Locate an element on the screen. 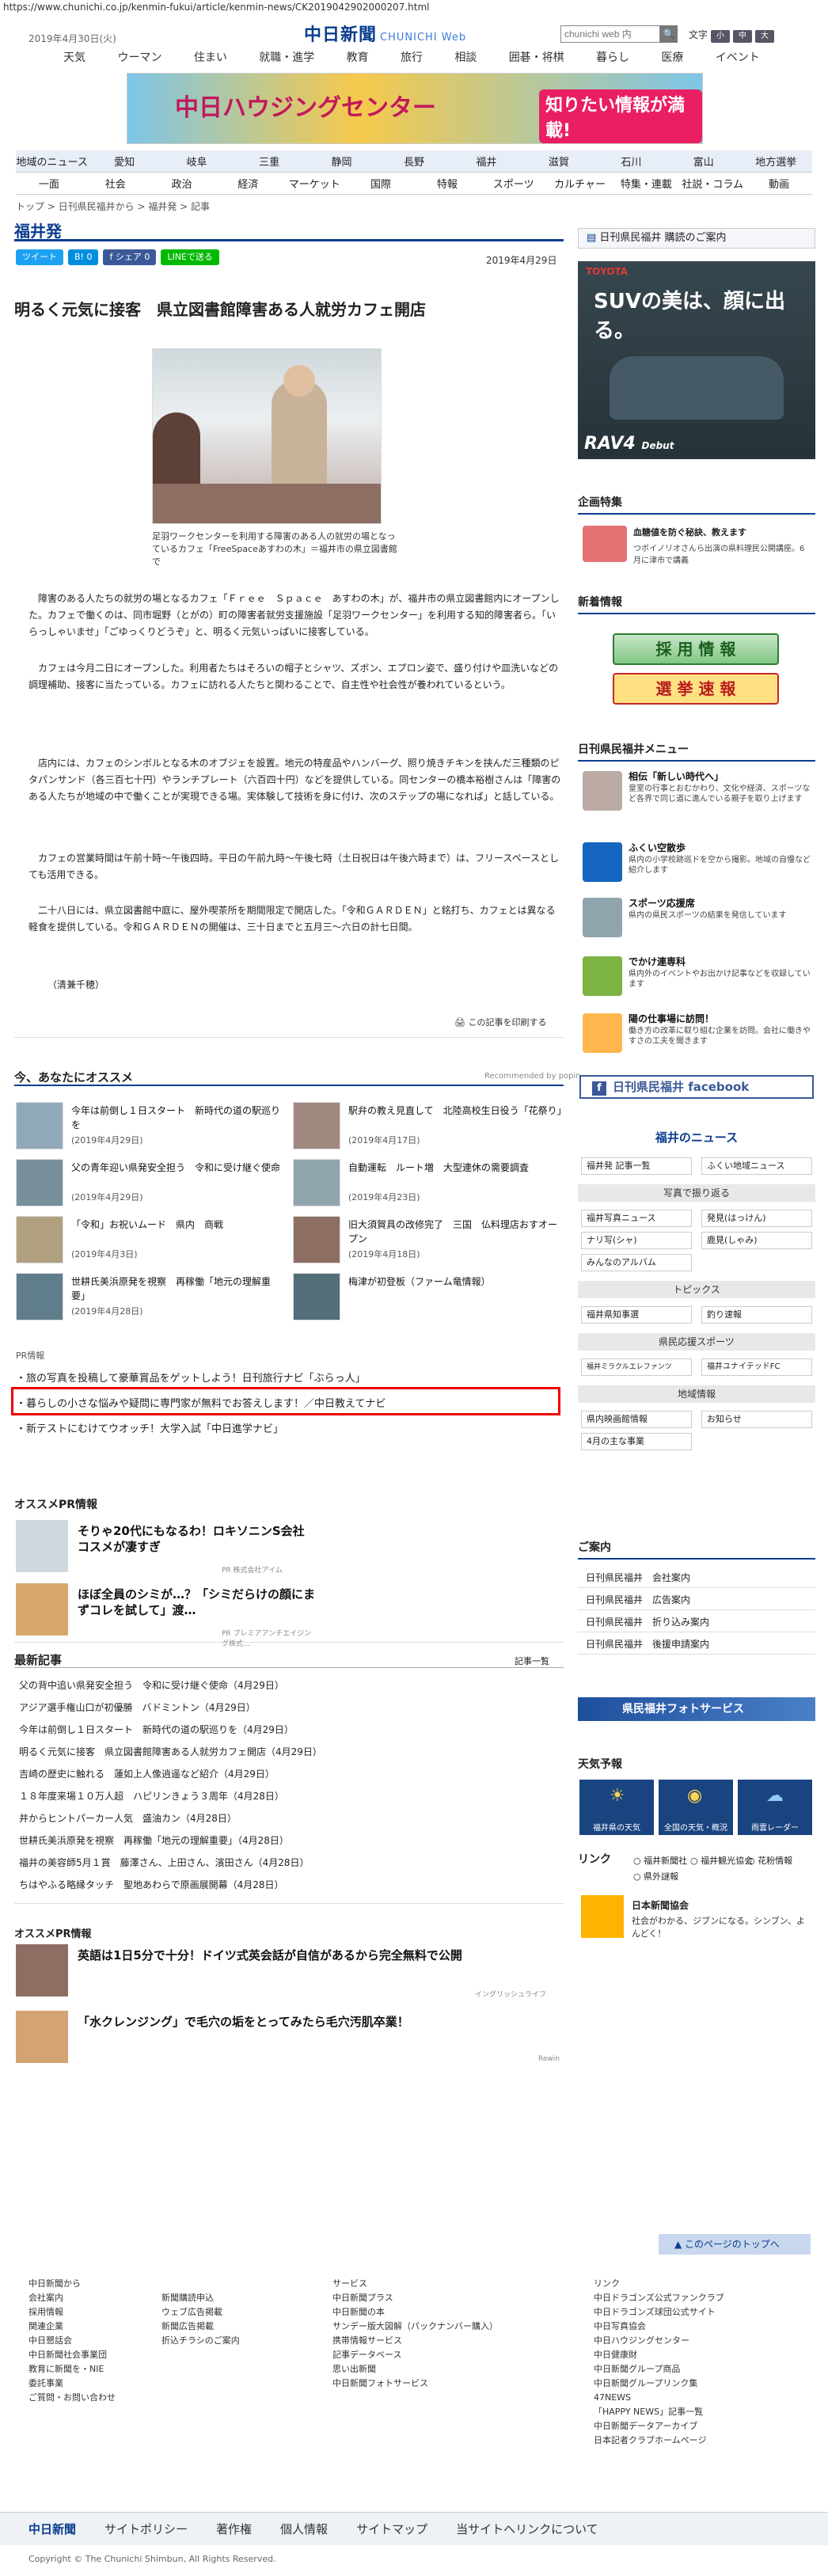  link-item: ○ 県外謎報 is located at coordinates (655, 1877).